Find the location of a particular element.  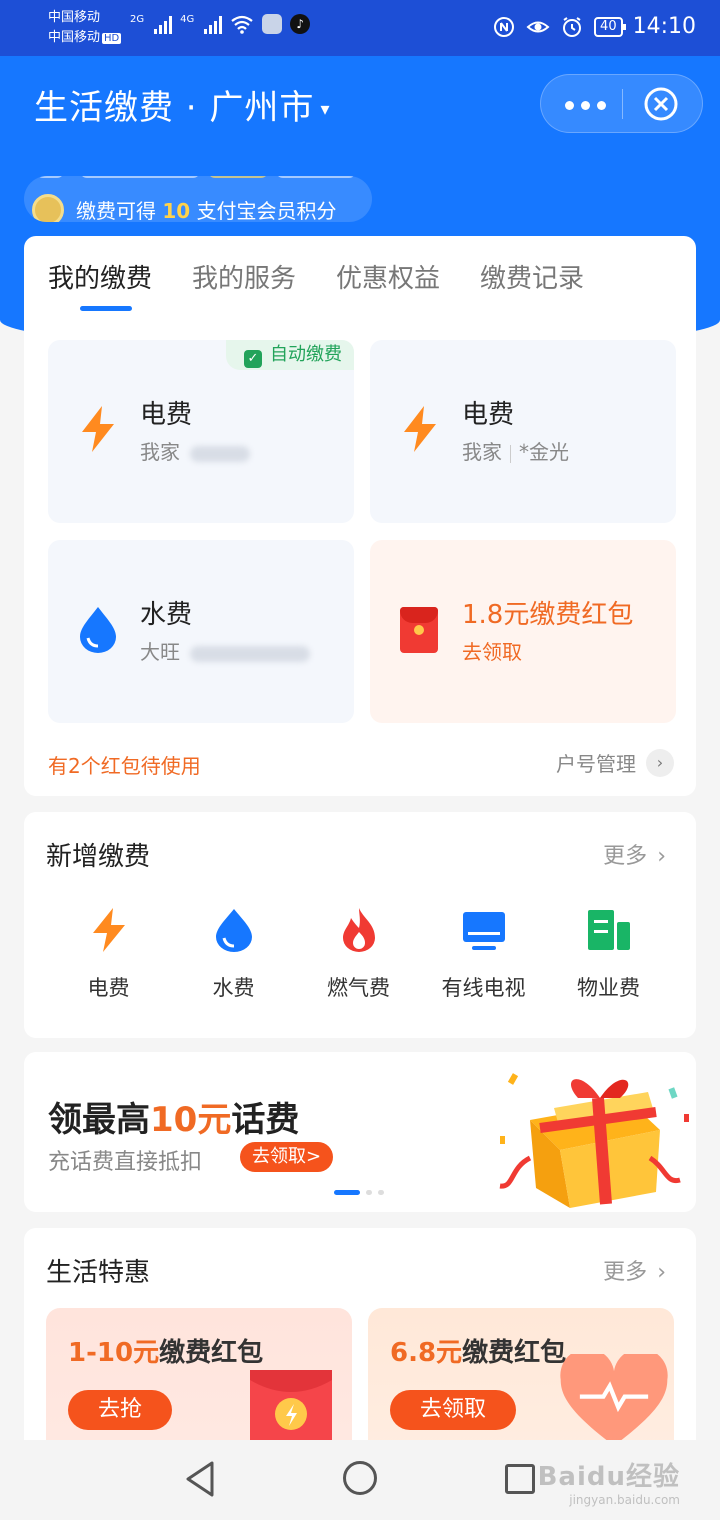

service-cable-tv: 有线电视 is located at coordinates (483, 954).